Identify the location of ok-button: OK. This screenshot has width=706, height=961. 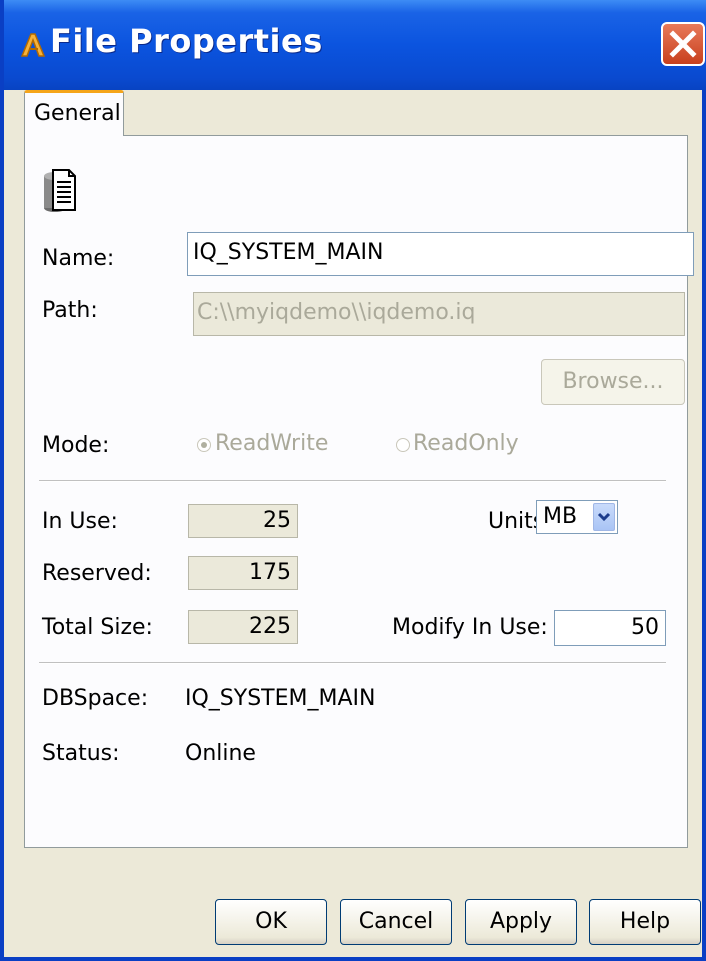
(271, 922).